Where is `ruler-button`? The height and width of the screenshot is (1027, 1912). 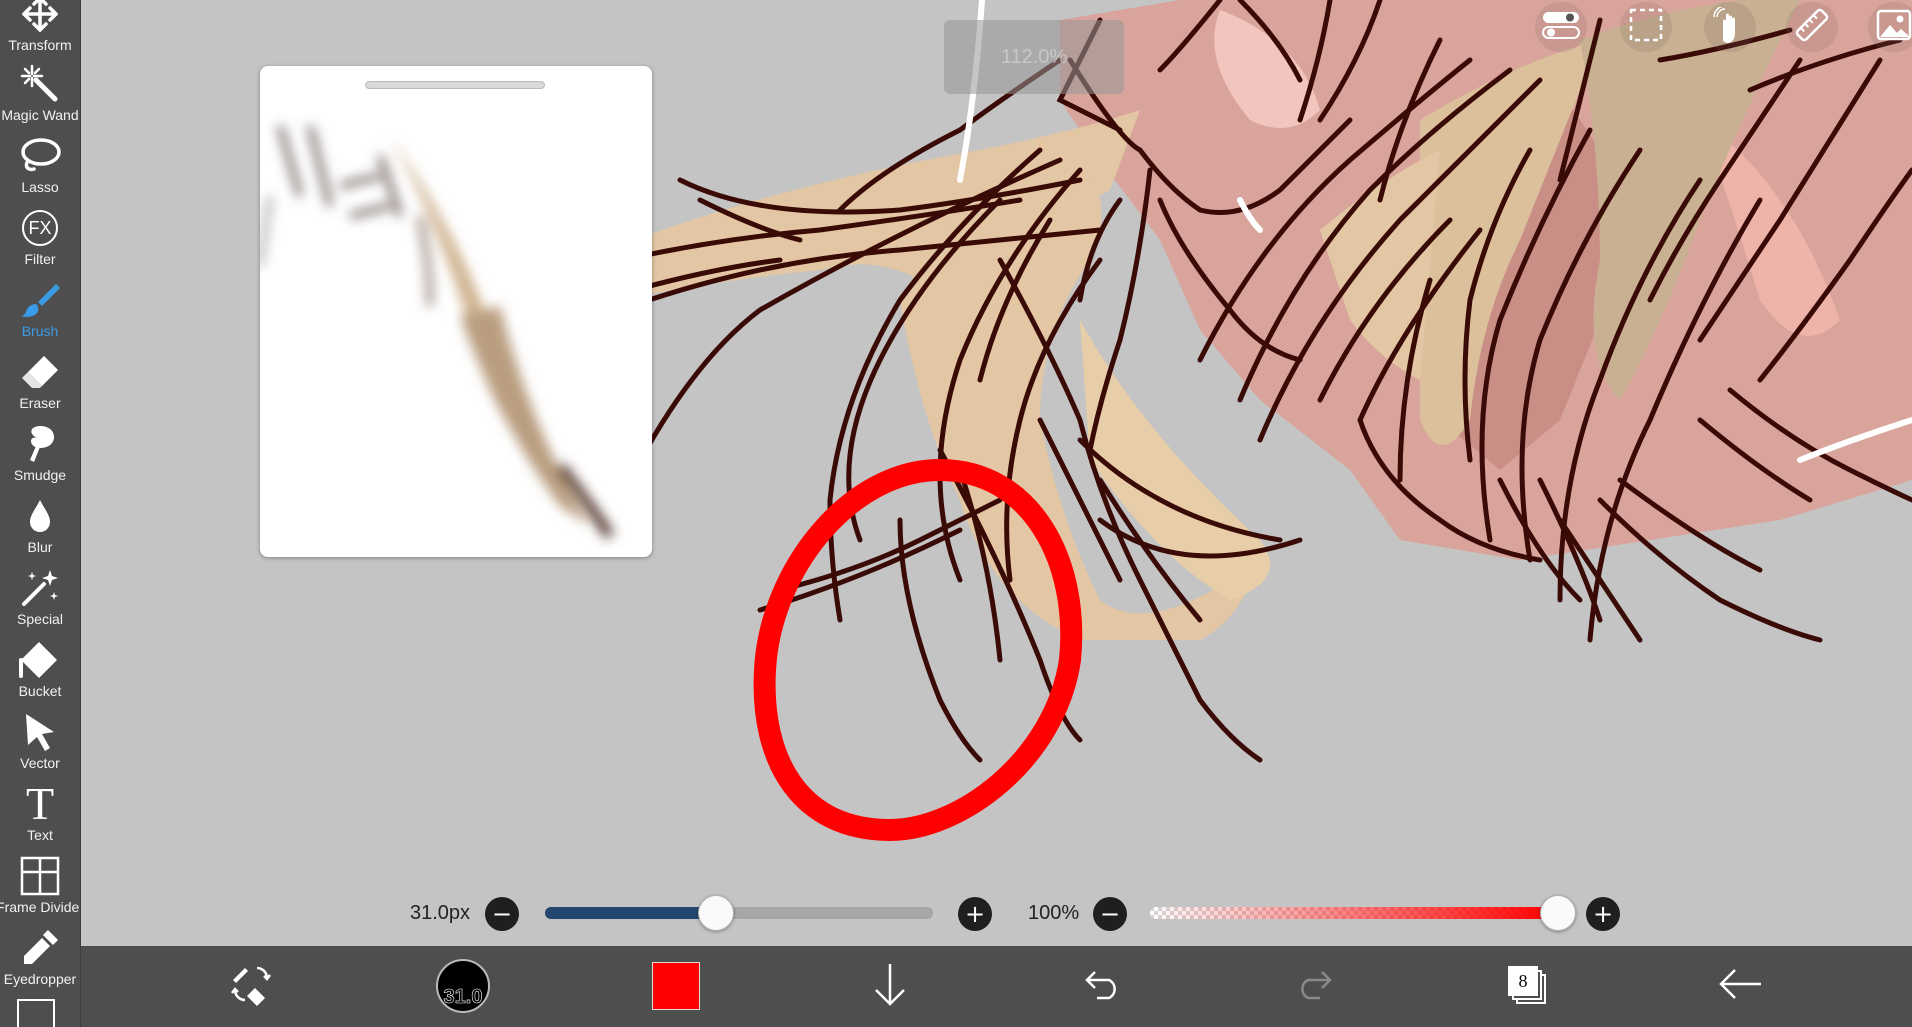 ruler-button is located at coordinates (1812, 27).